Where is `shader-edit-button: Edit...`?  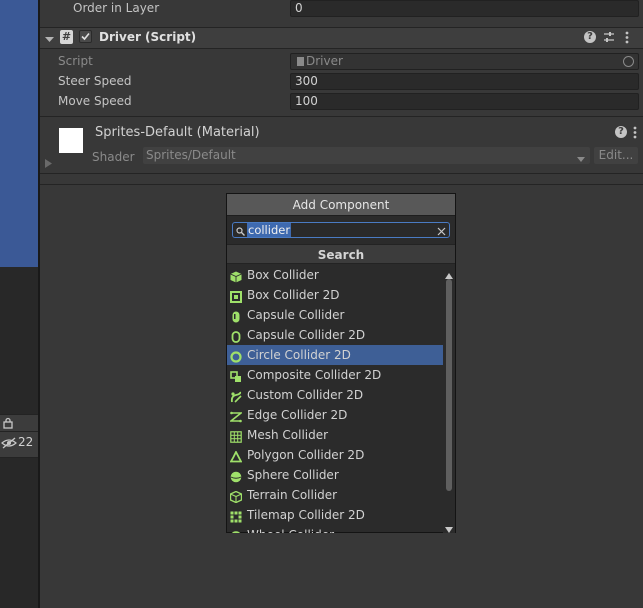 shader-edit-button: Edit... is located at coordinates (616, 155).